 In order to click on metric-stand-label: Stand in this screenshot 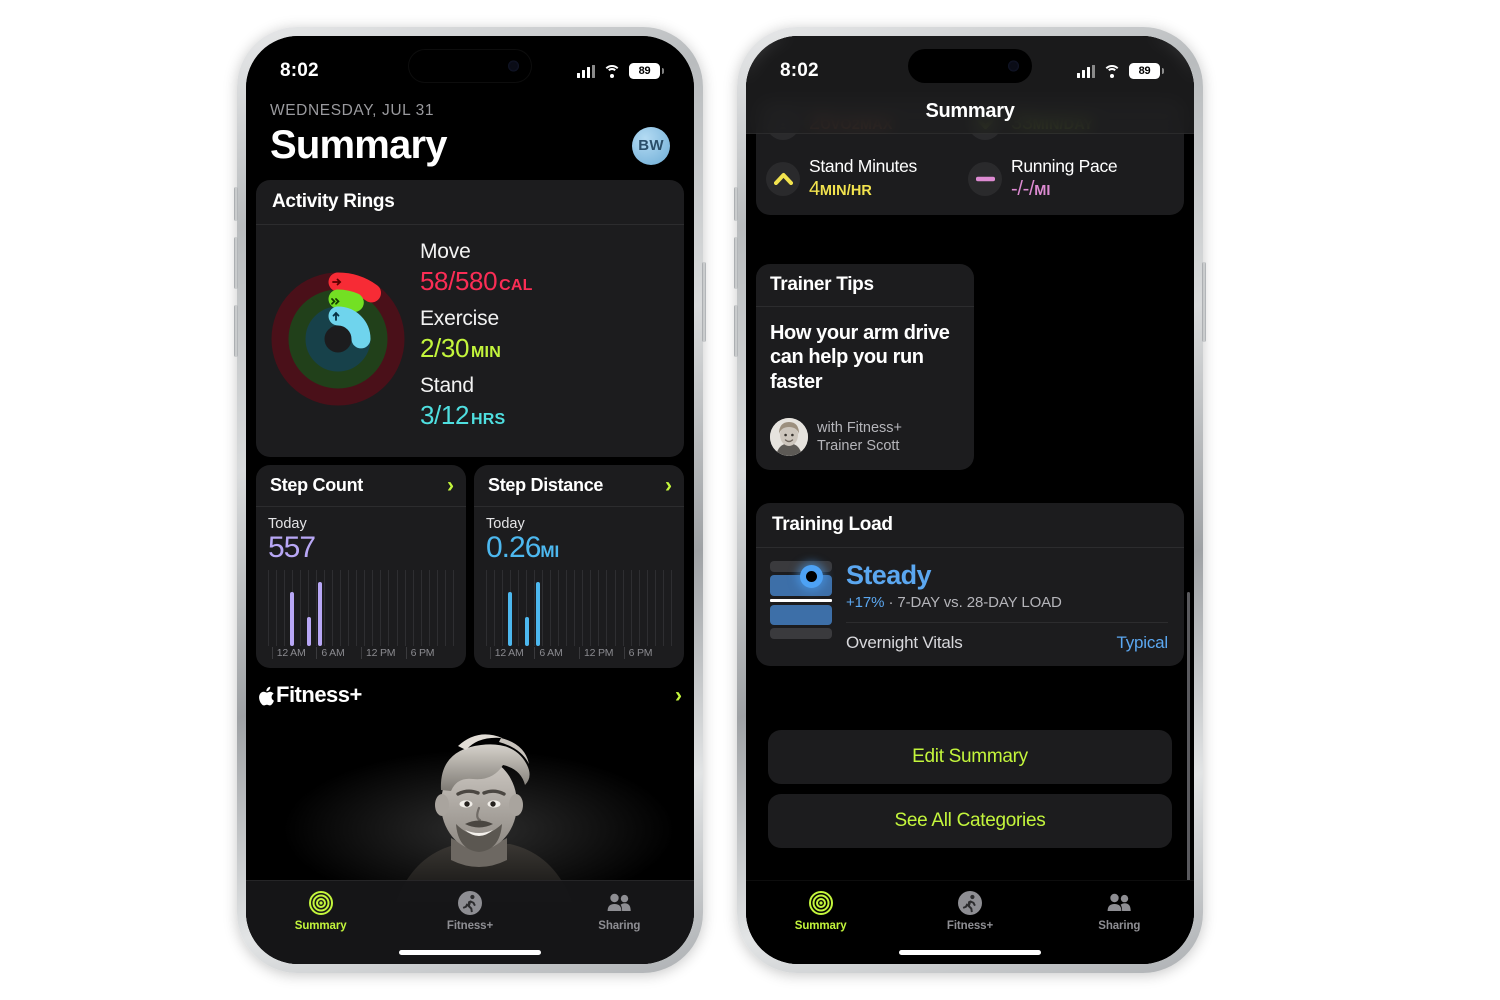, I will do `click(447, 385)`.